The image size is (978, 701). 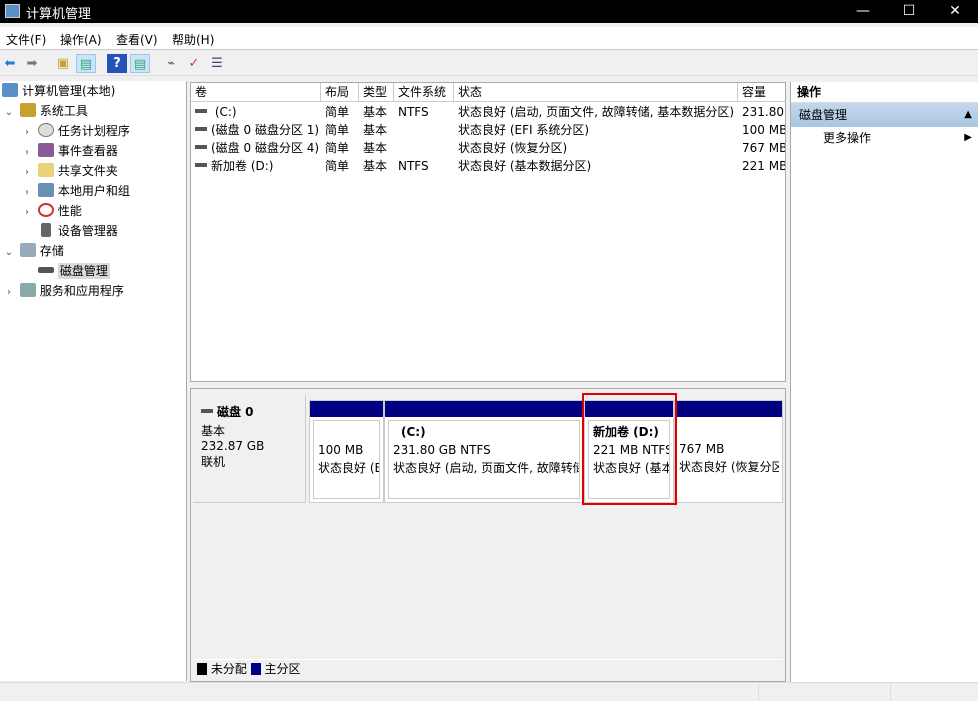 What do you see at coordinates (884, 115) in the screenshot?
I see `action-section-disk-management: 磁盘管理 ▲` at bounding box center [884, 115].